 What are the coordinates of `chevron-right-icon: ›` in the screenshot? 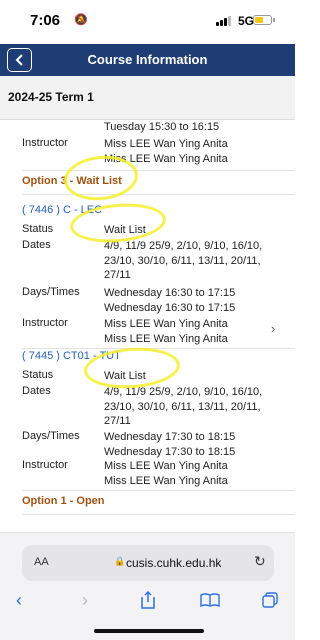 It's located at (273, 328).